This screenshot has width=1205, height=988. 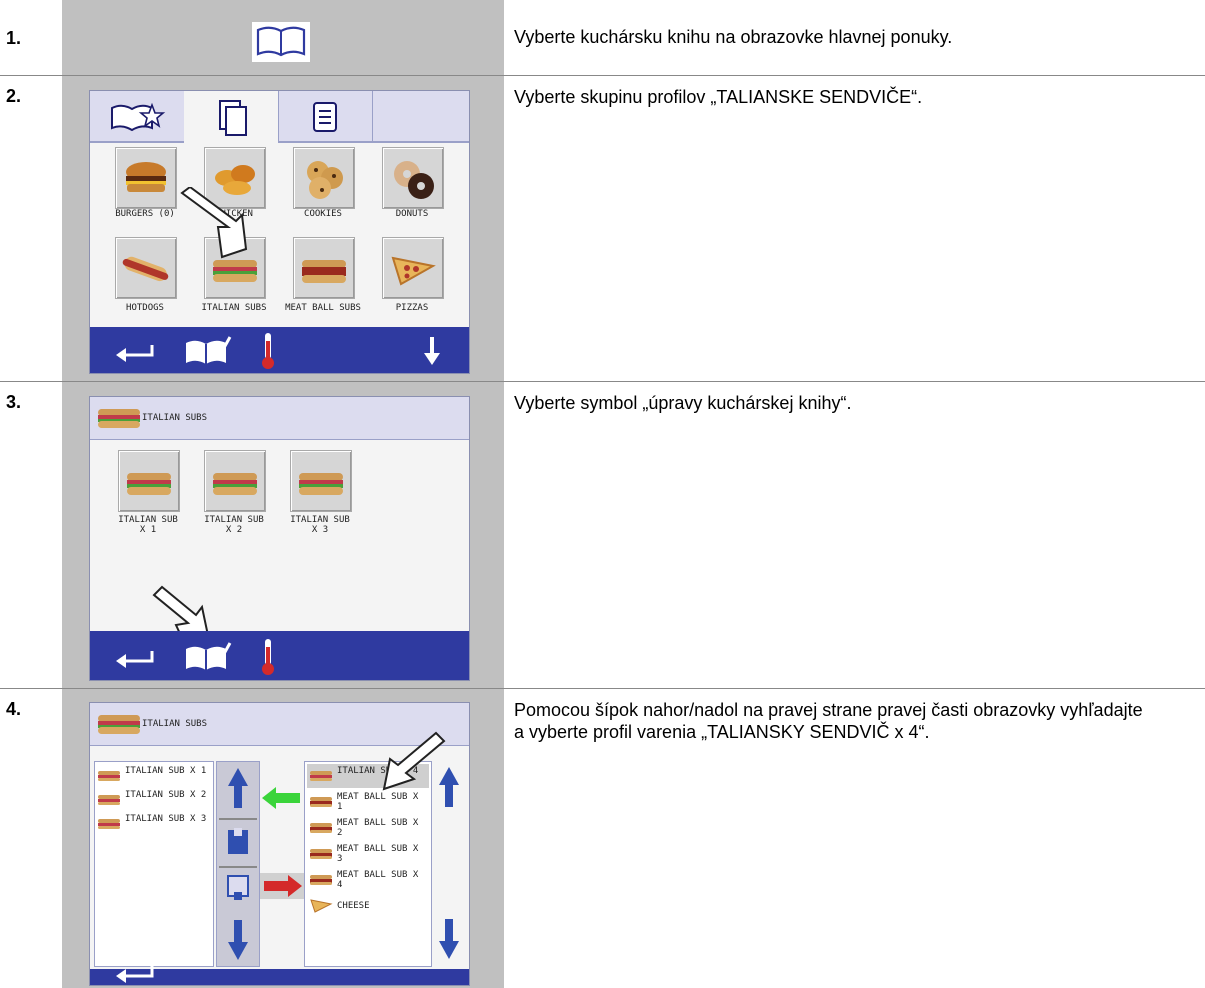 I want to click on tab-favorites, so click(x=137, y=116).